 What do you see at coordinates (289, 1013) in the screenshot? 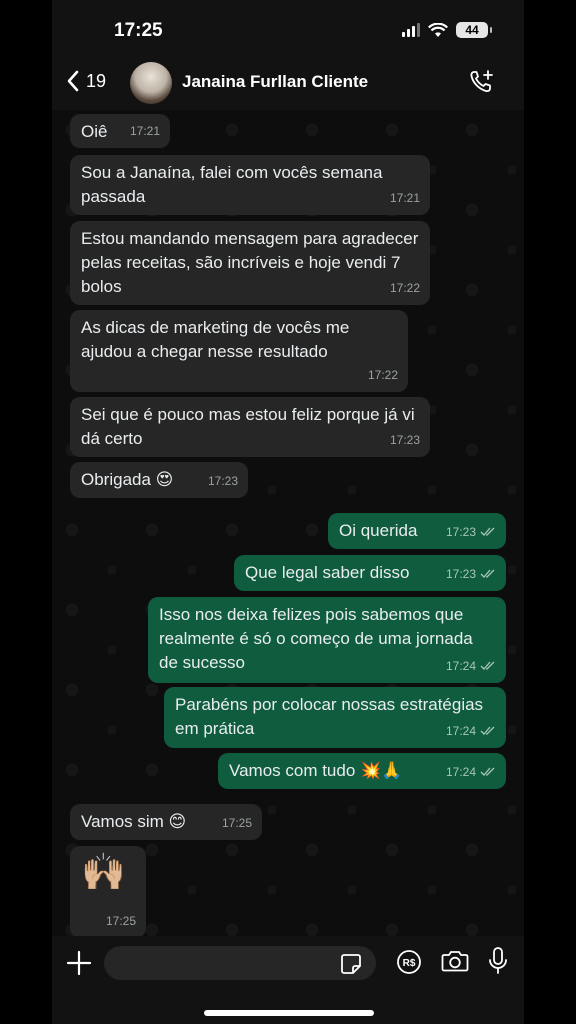
I see `home-indicator` at bounding box center [289, 1013].